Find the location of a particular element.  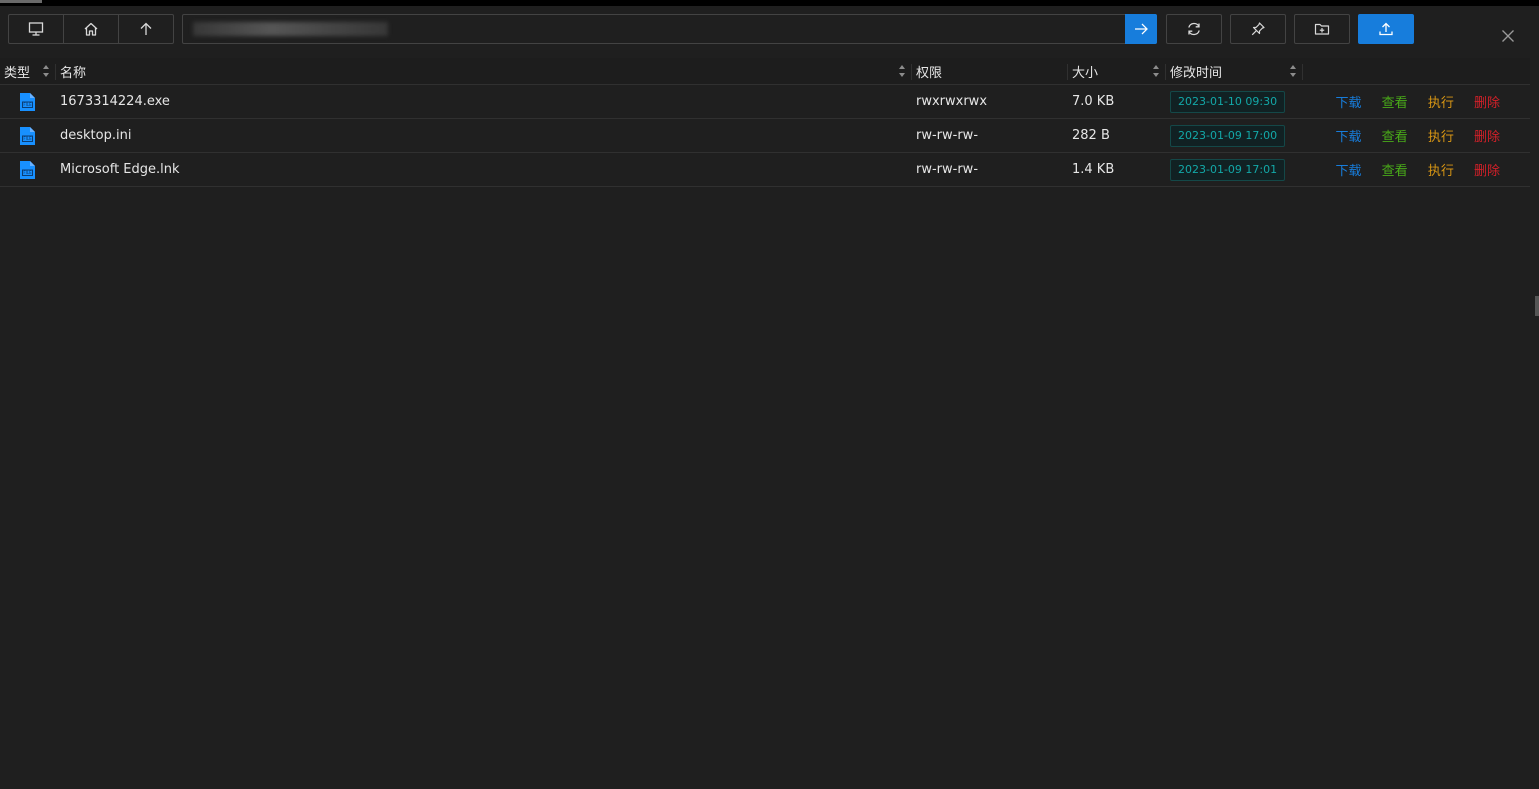

column-label-size: 大小 is located at coordinates (1085, 73).